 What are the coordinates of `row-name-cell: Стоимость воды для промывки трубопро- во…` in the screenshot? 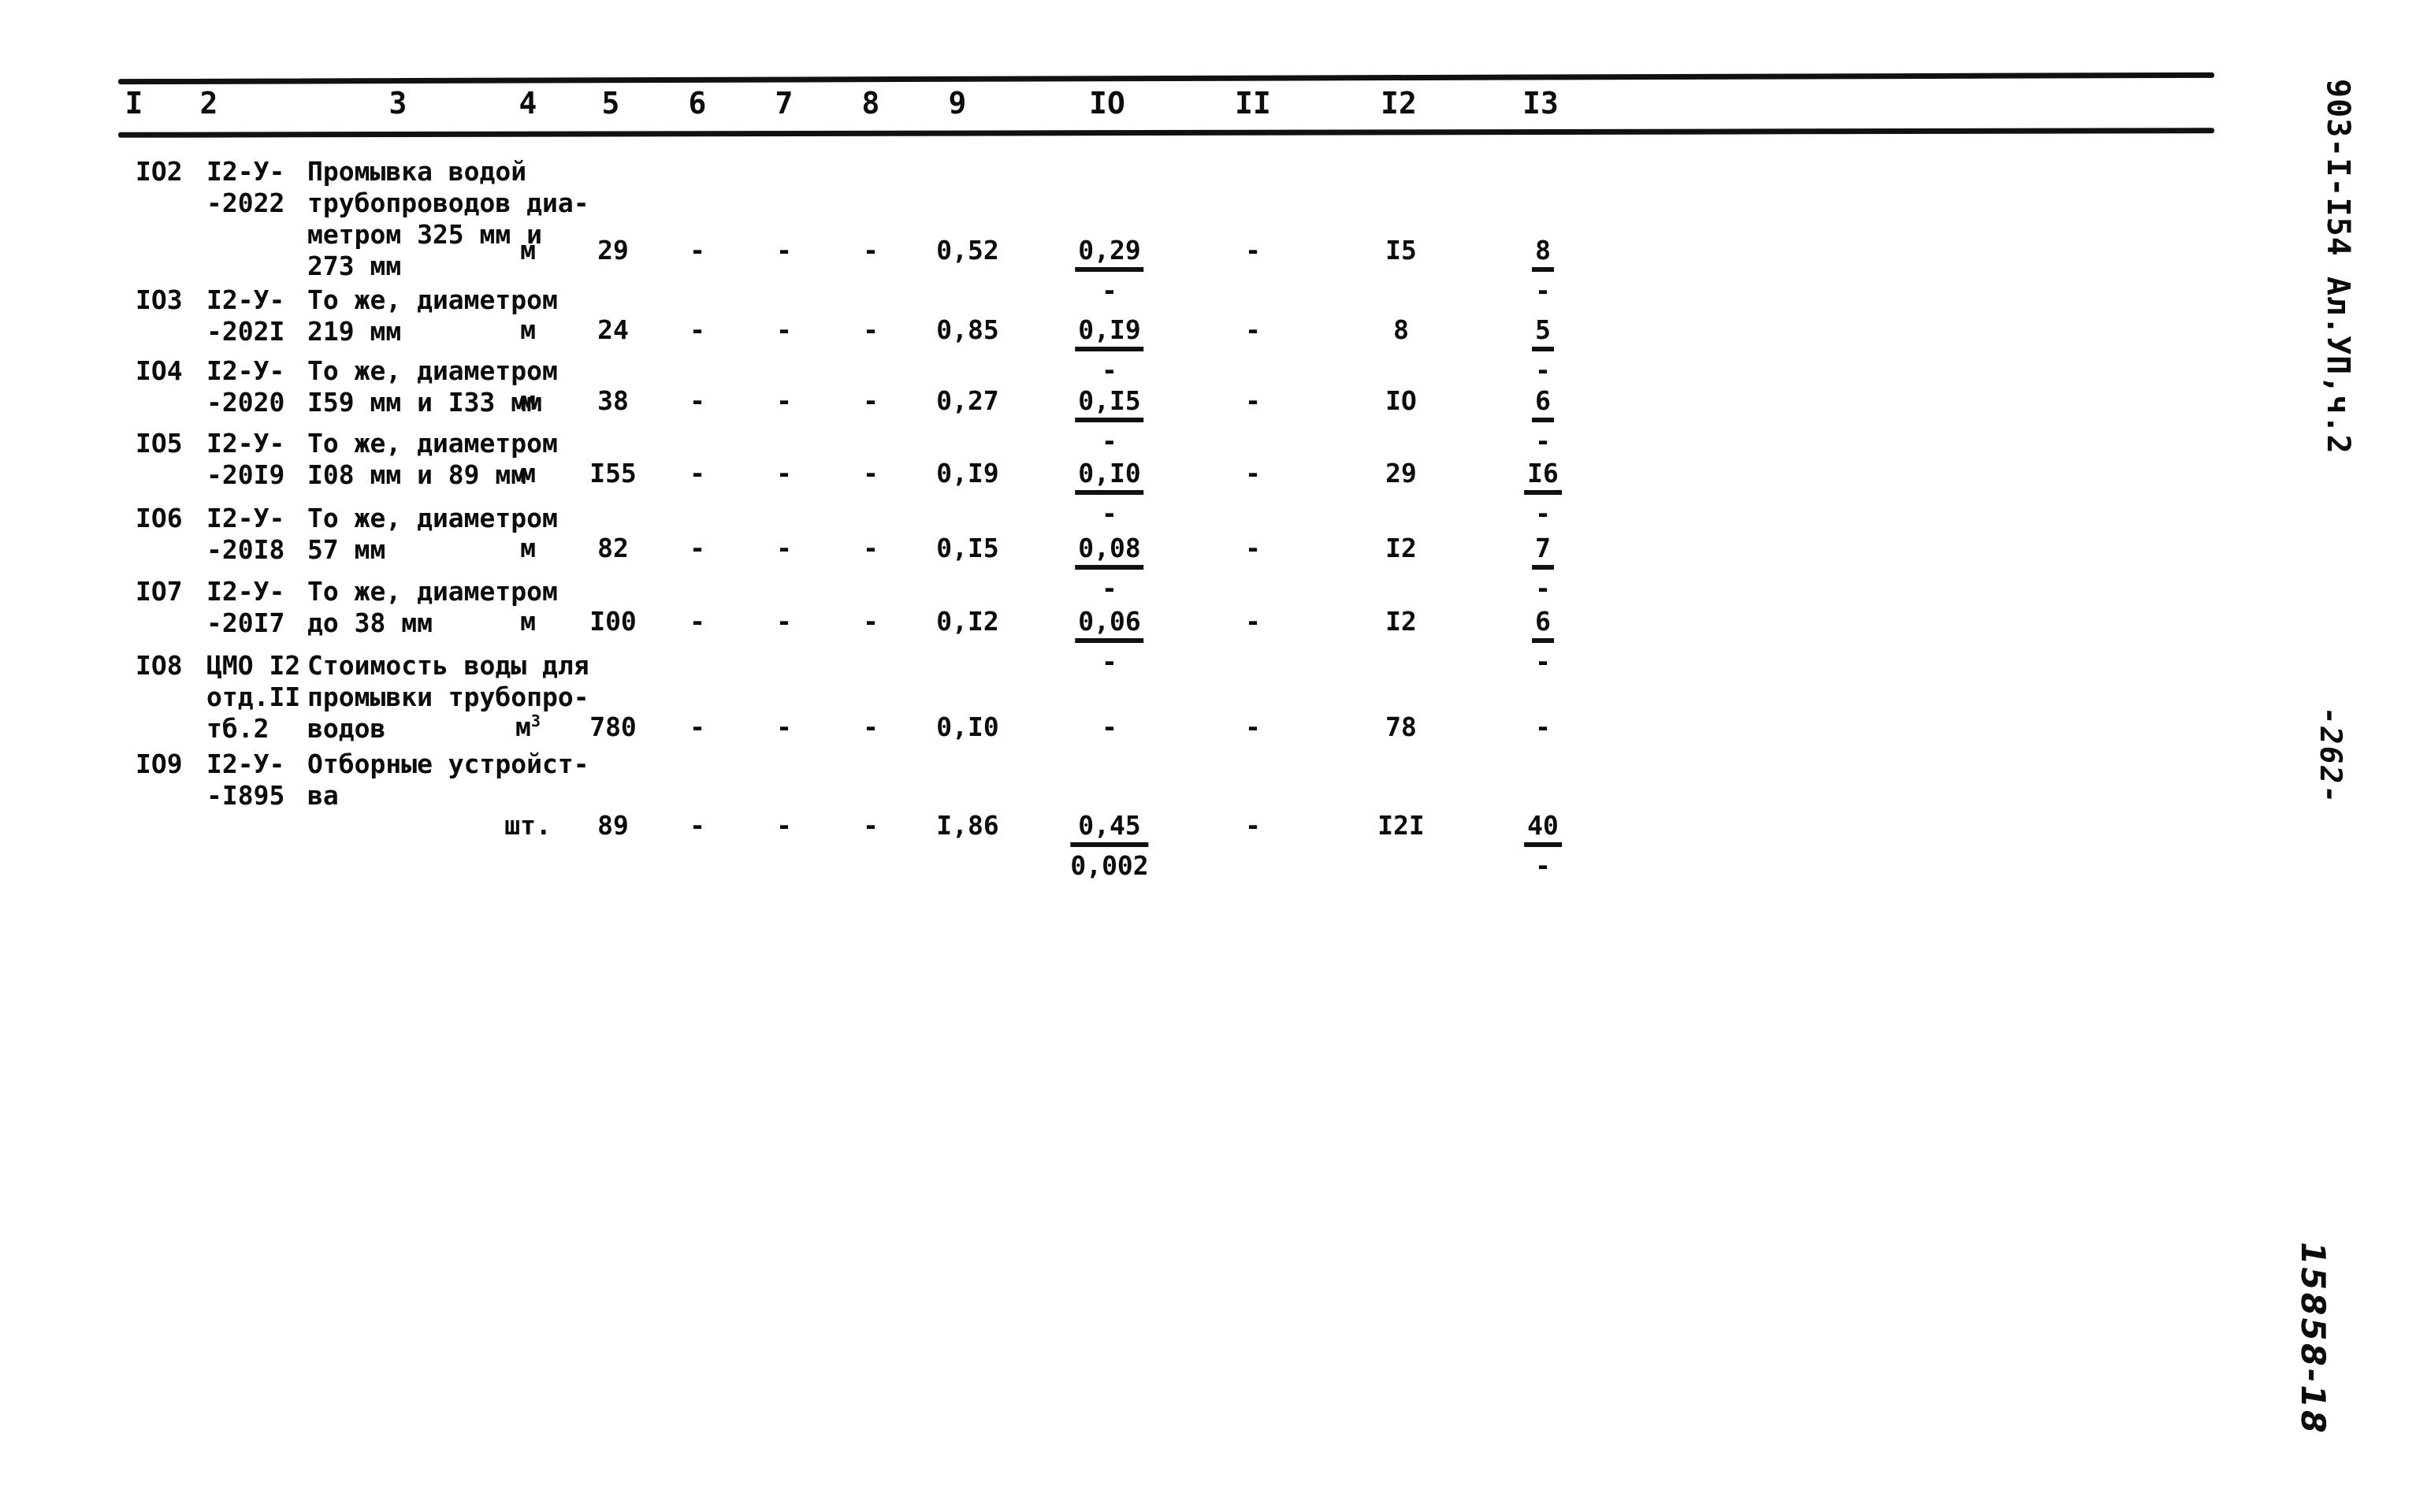 It's located at (448, 697).